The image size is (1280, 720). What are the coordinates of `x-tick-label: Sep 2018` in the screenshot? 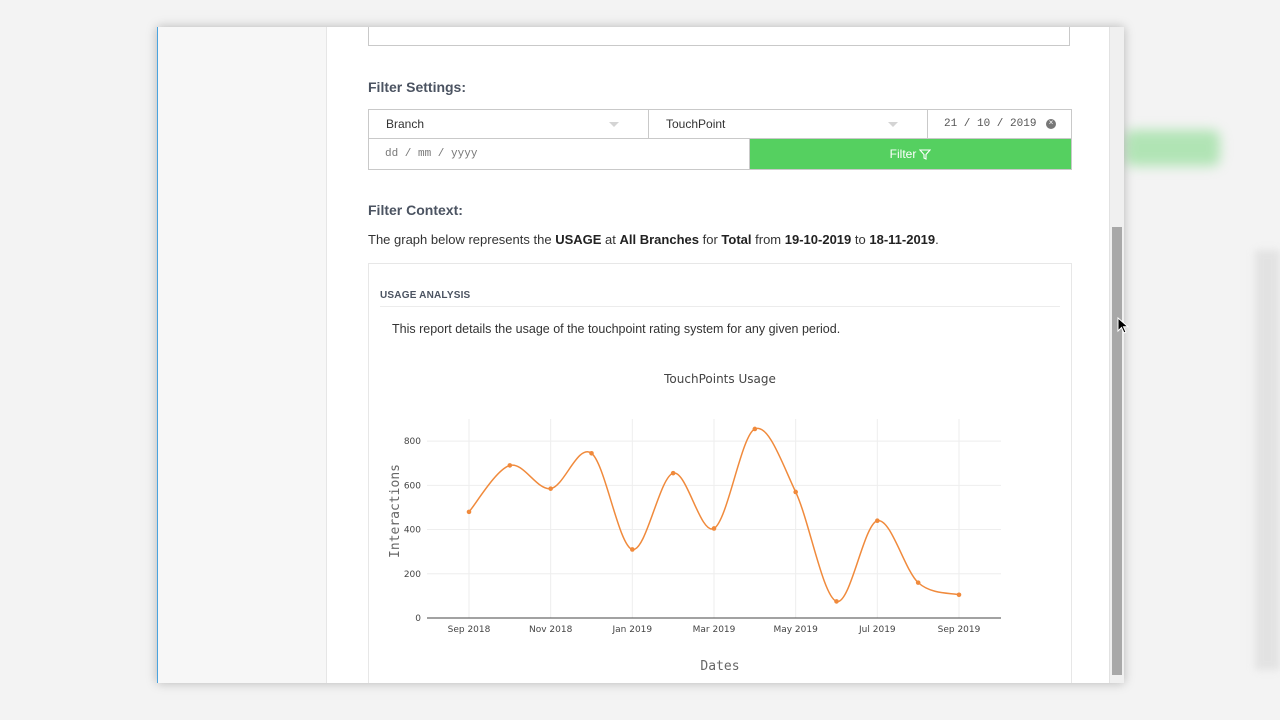 It's located at (469, 630).